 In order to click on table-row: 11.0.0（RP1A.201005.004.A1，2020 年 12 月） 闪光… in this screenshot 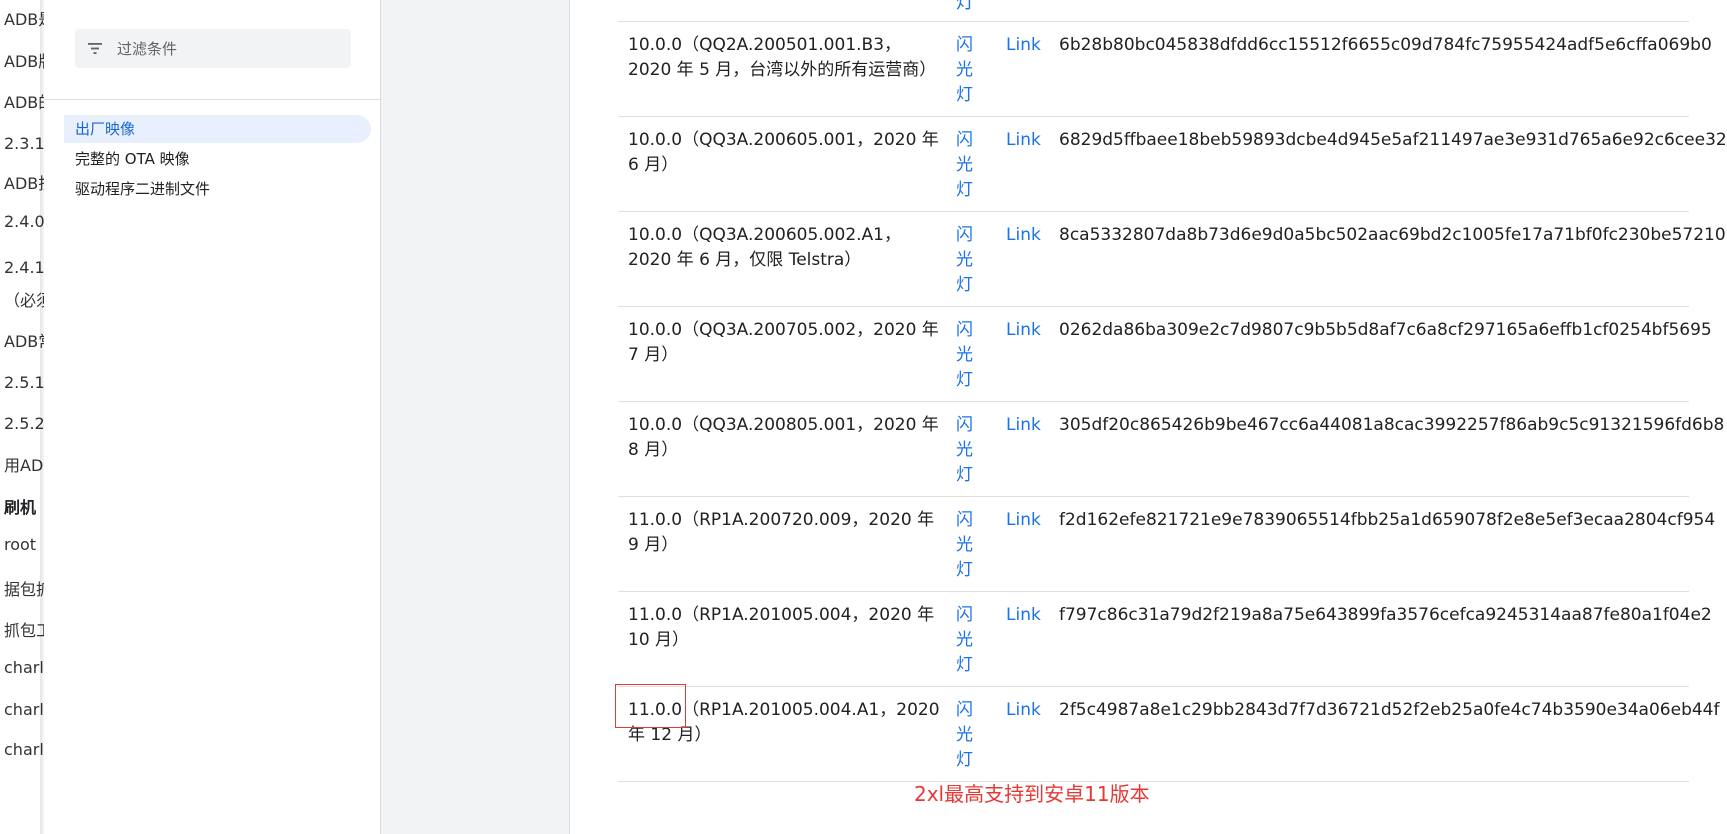, I will do `click(1168, 734)`.